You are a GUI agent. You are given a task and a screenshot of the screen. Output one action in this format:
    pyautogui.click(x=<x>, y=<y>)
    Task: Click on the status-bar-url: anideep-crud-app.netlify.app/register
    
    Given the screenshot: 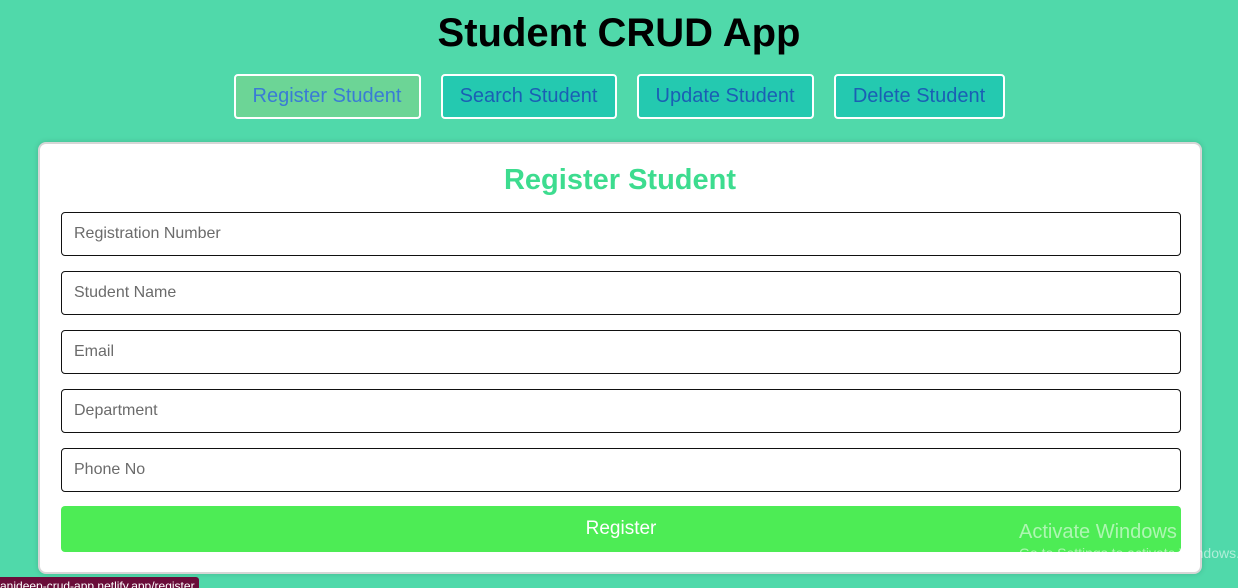 What is the action you would take?
    pyautogui.click(x=99, y=582)
    